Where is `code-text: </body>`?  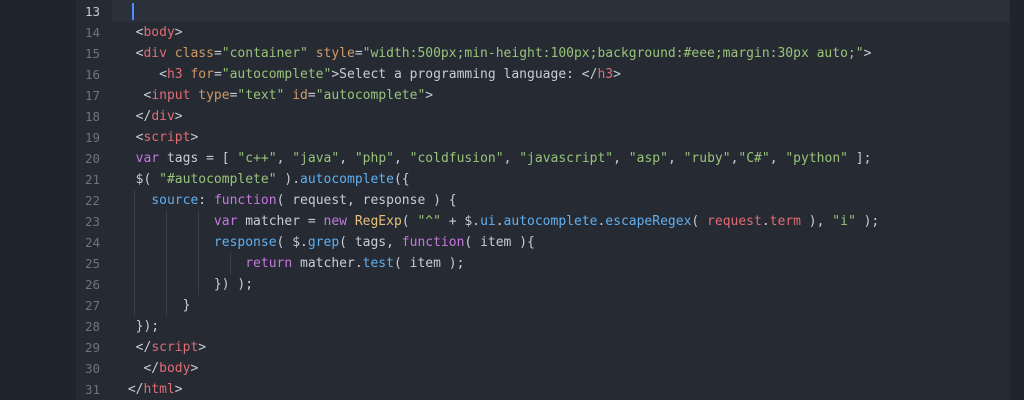 code-text: </body> is located at coordinates (159, 368).